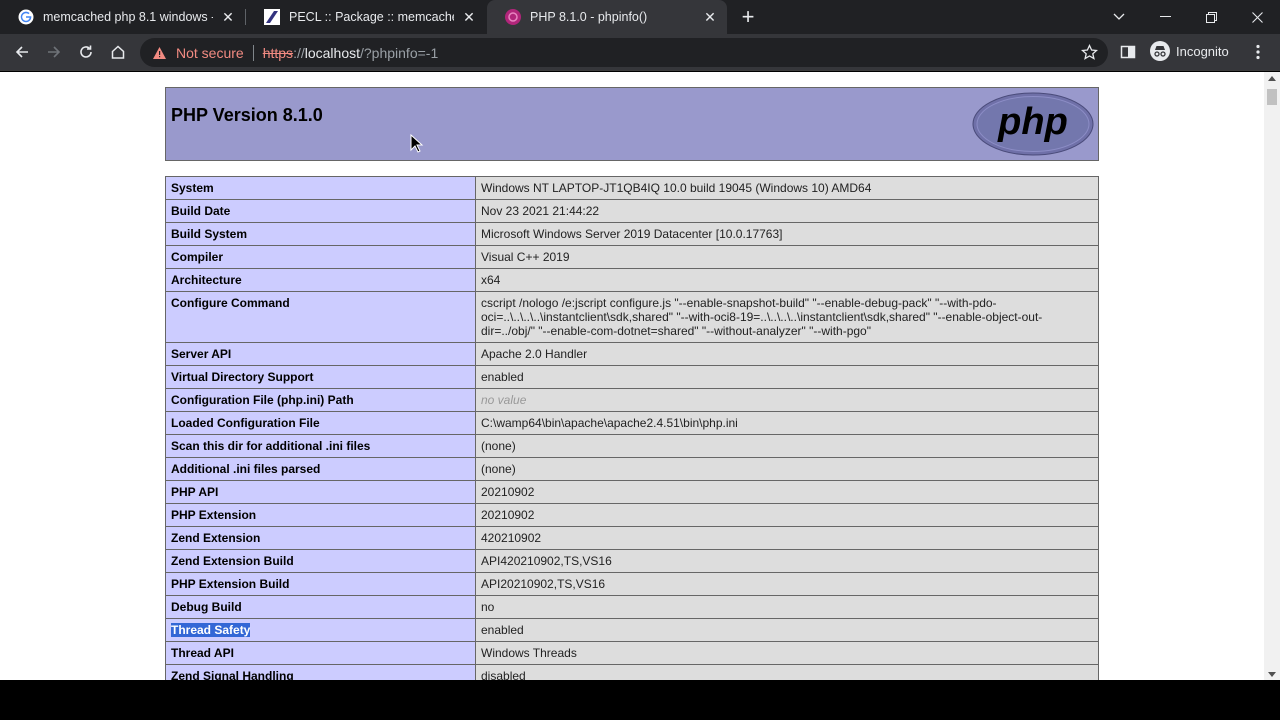 The width and height of the screenshot is (1280, 720). I want to click on row-key-text: System, so click(192, 188).